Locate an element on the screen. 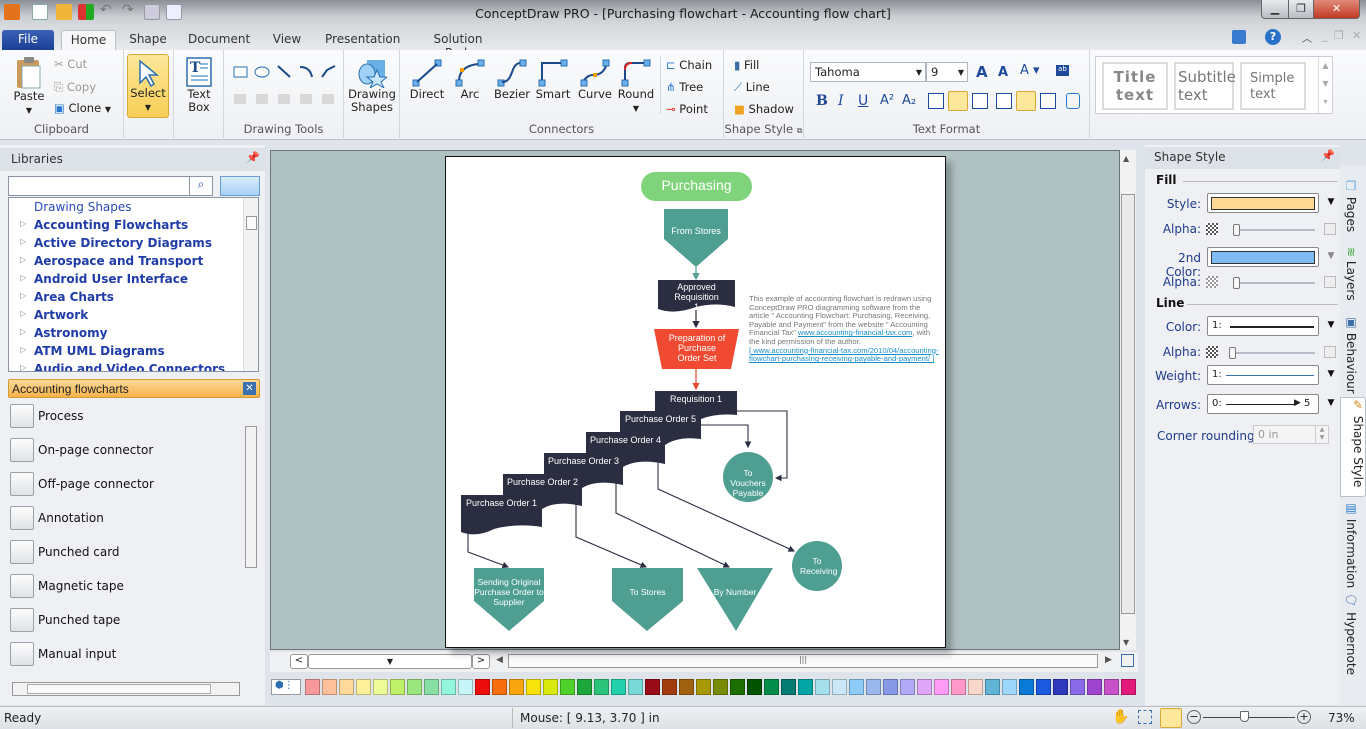  doc-close-icon: ✕ is located at coordinates (1356, 35).